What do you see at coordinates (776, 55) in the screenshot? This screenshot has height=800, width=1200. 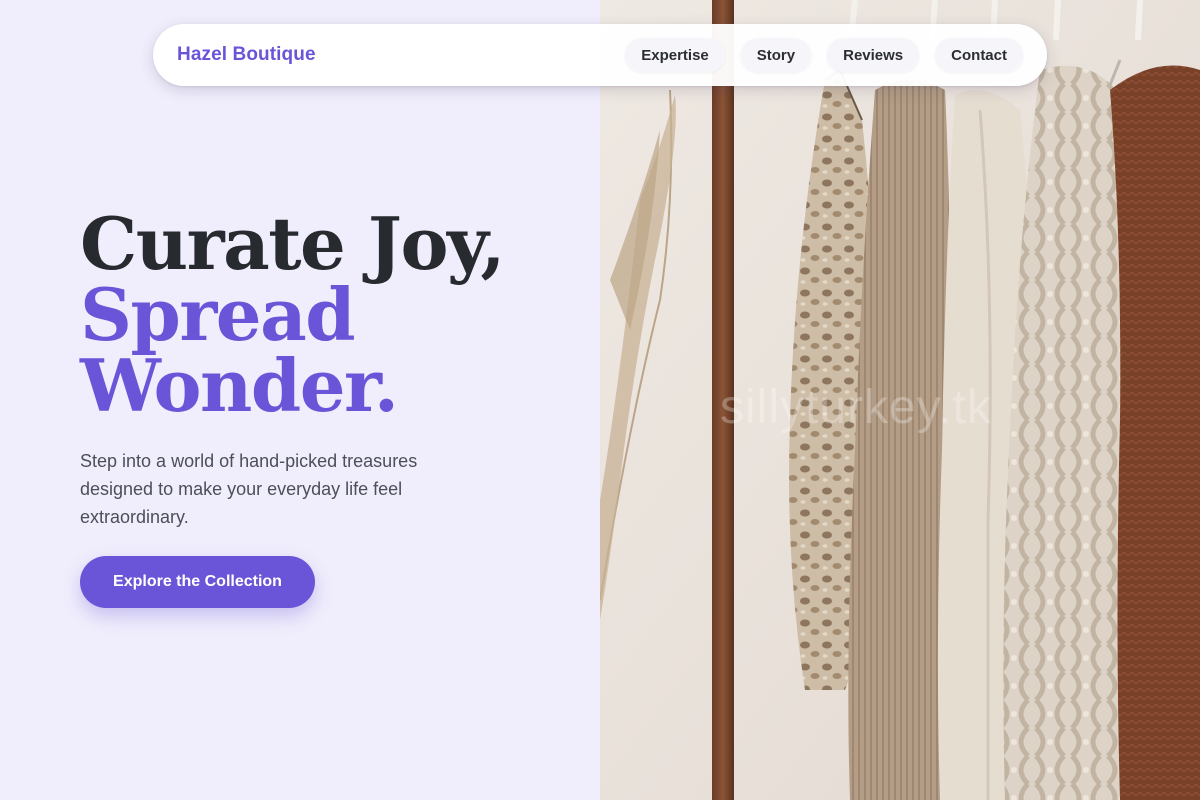 I see `nav-link-story: Story` at bounding box center [776, 55].